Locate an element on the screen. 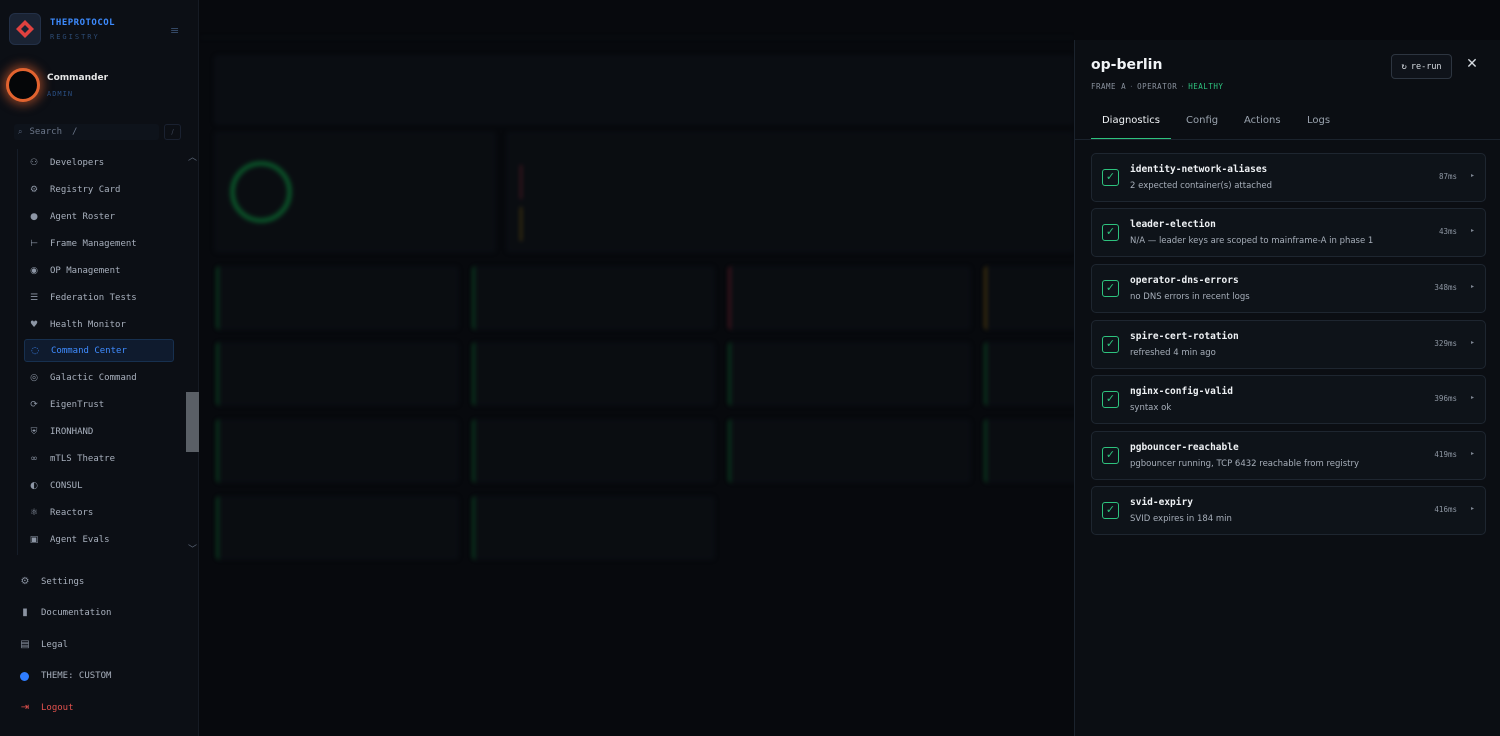 The width and height of the screenshot is (1500, 736). documentation-label: Documentation is located at coordinates (76, 612).